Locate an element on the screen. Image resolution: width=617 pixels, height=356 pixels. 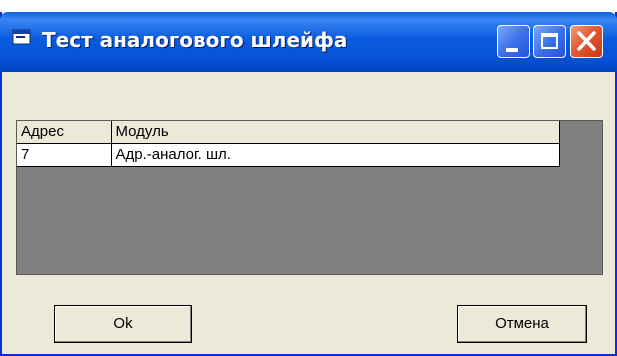
column-header-module: Модуль is located at coordinates (335, 132).